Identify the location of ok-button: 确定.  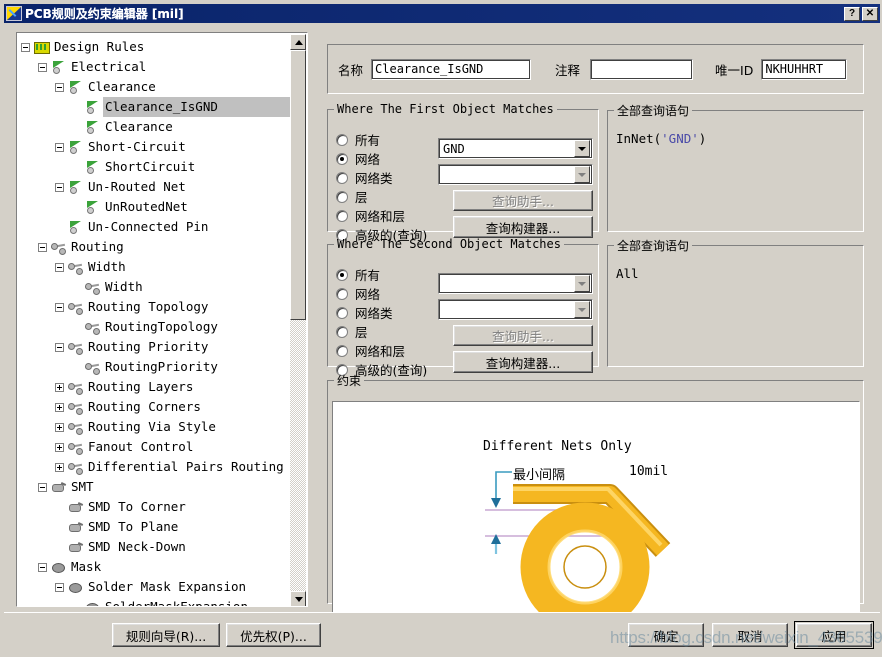
(666, 635).